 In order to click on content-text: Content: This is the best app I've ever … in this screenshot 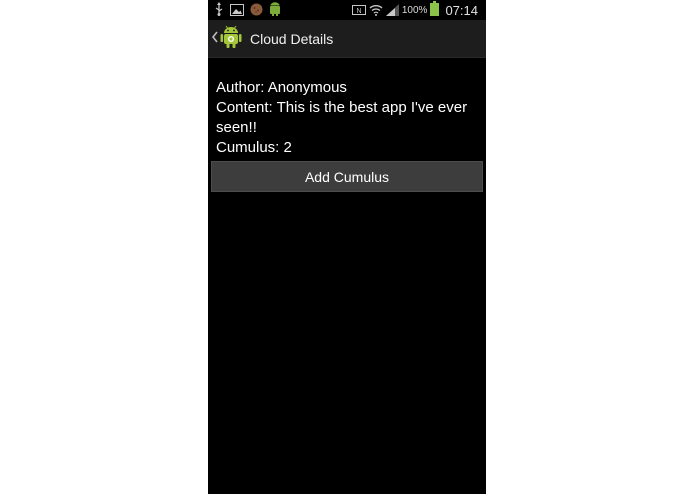, I will do `click(342, 117)`.